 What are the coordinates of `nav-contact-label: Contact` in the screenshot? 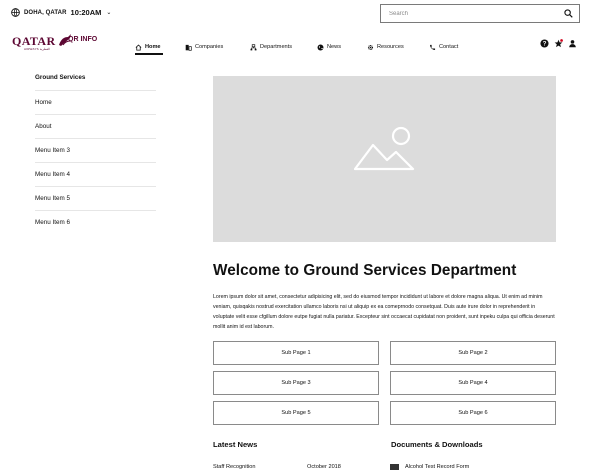 It's located at (449, 47).